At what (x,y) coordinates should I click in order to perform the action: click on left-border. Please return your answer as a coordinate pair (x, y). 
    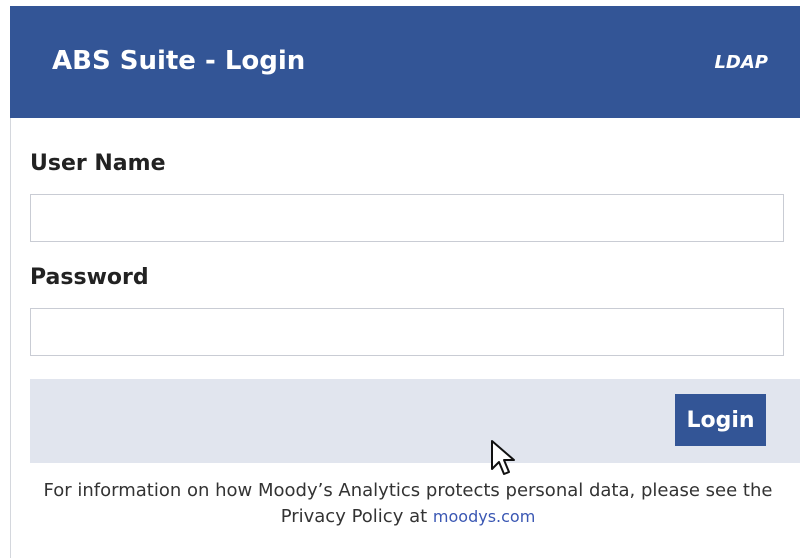
    Looking at the image, I should click on (10, 338).